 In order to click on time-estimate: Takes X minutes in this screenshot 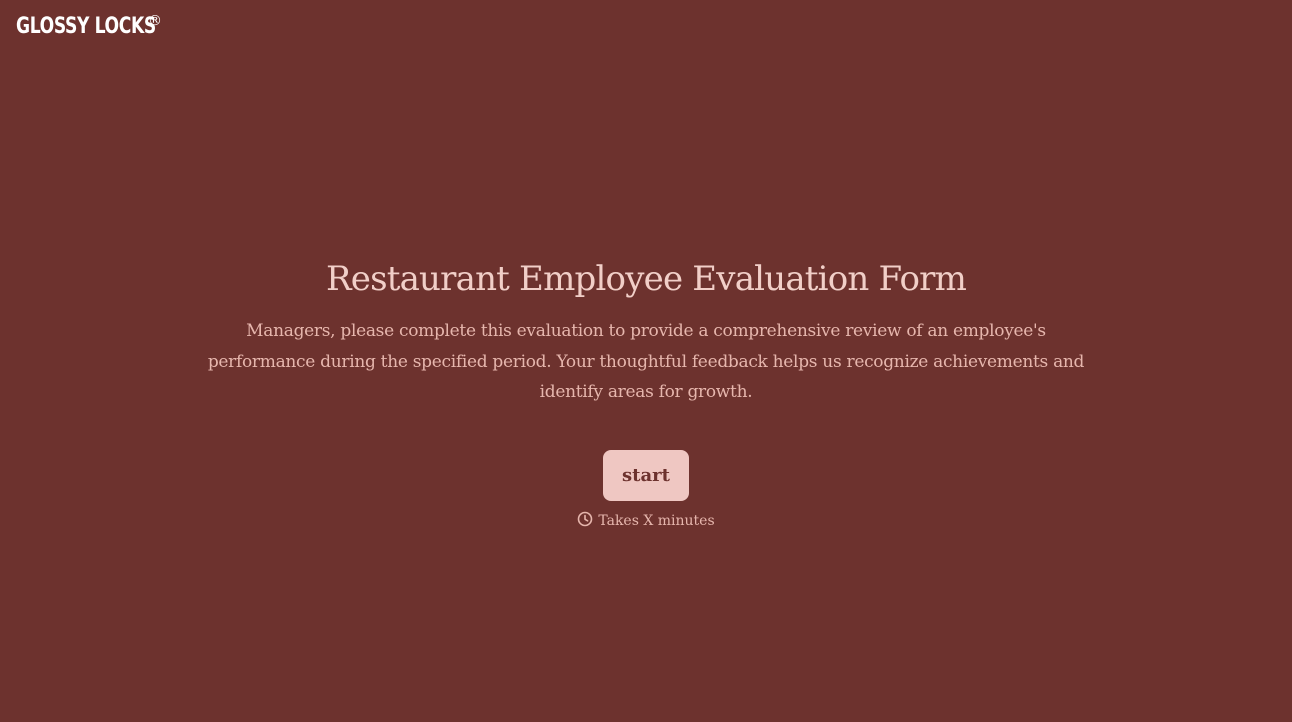, I will do `click(646, 521)`.